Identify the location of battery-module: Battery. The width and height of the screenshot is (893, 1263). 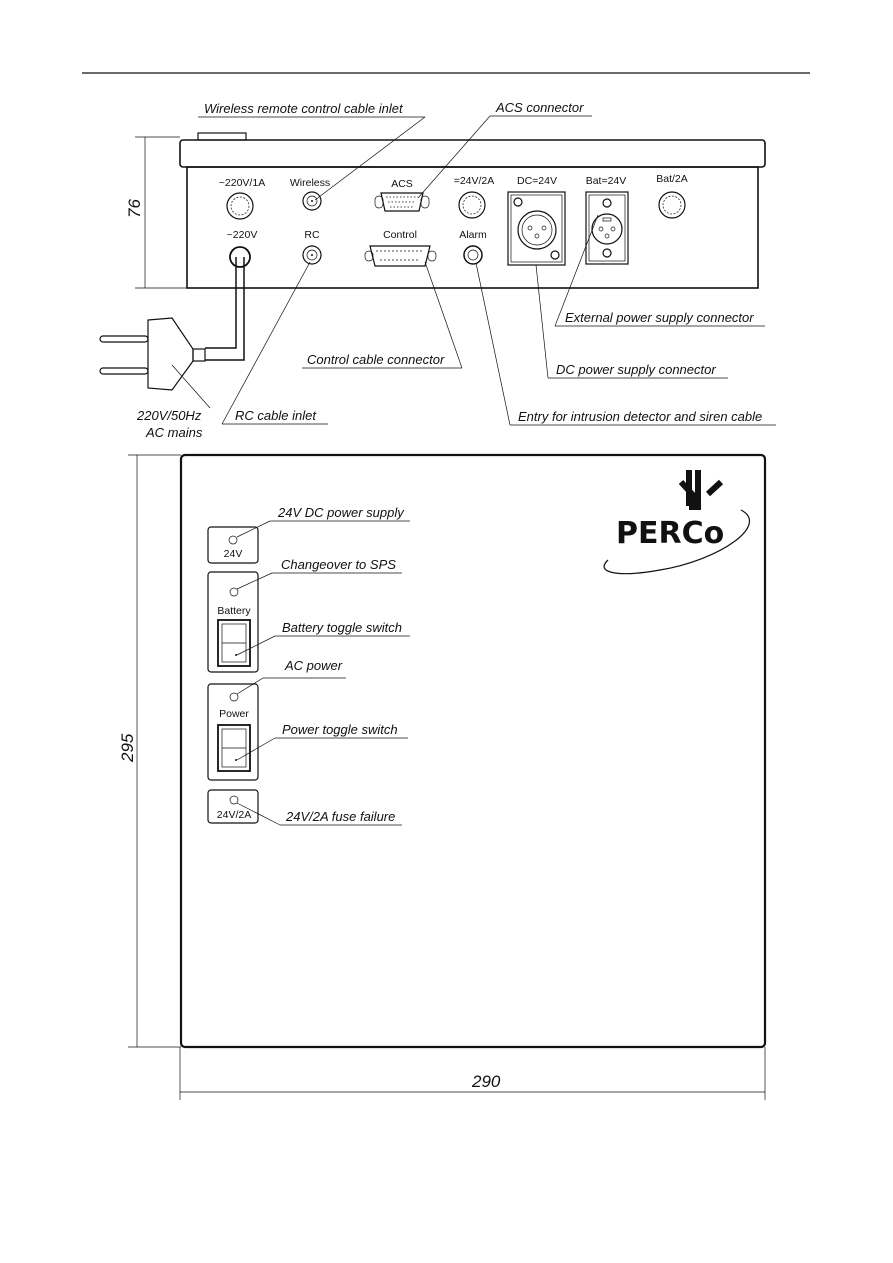
(233, 622).